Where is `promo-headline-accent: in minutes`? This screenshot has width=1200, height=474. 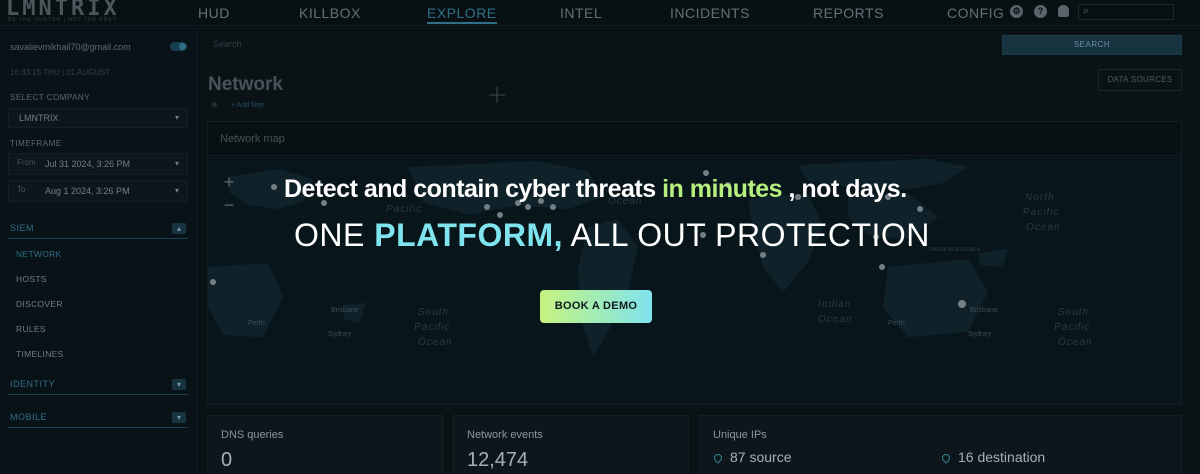
promo-headline-accent: in minutes is located at coordinates (722, 189).